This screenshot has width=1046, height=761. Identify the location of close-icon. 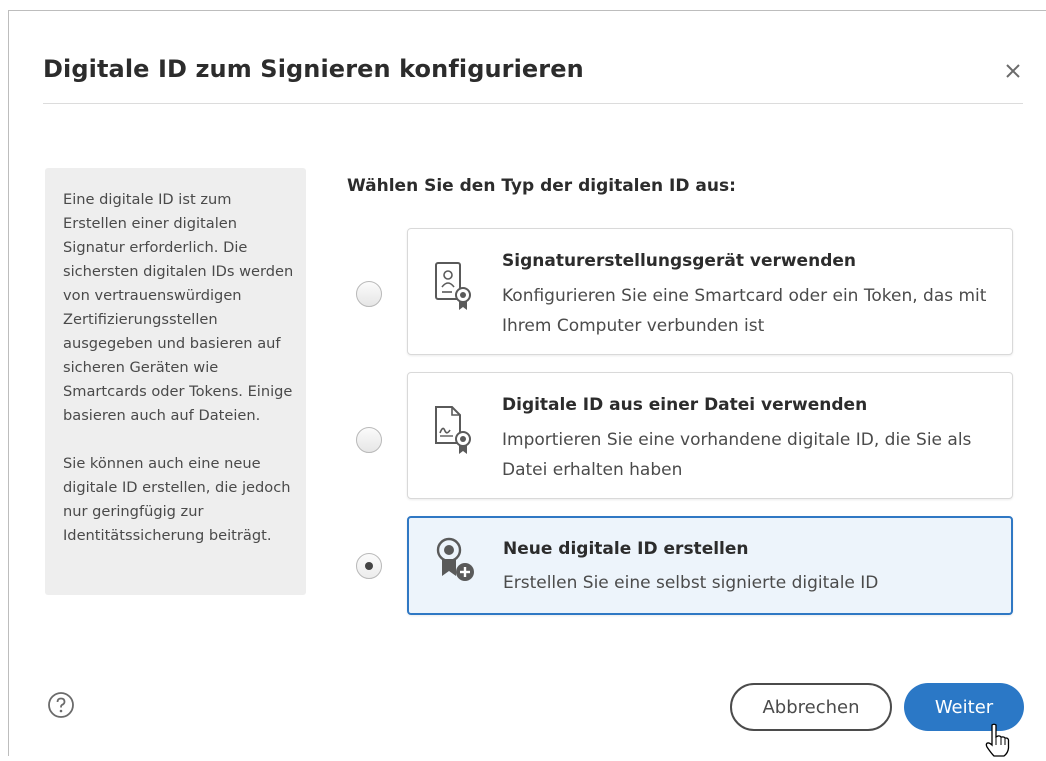
(1013, 71).